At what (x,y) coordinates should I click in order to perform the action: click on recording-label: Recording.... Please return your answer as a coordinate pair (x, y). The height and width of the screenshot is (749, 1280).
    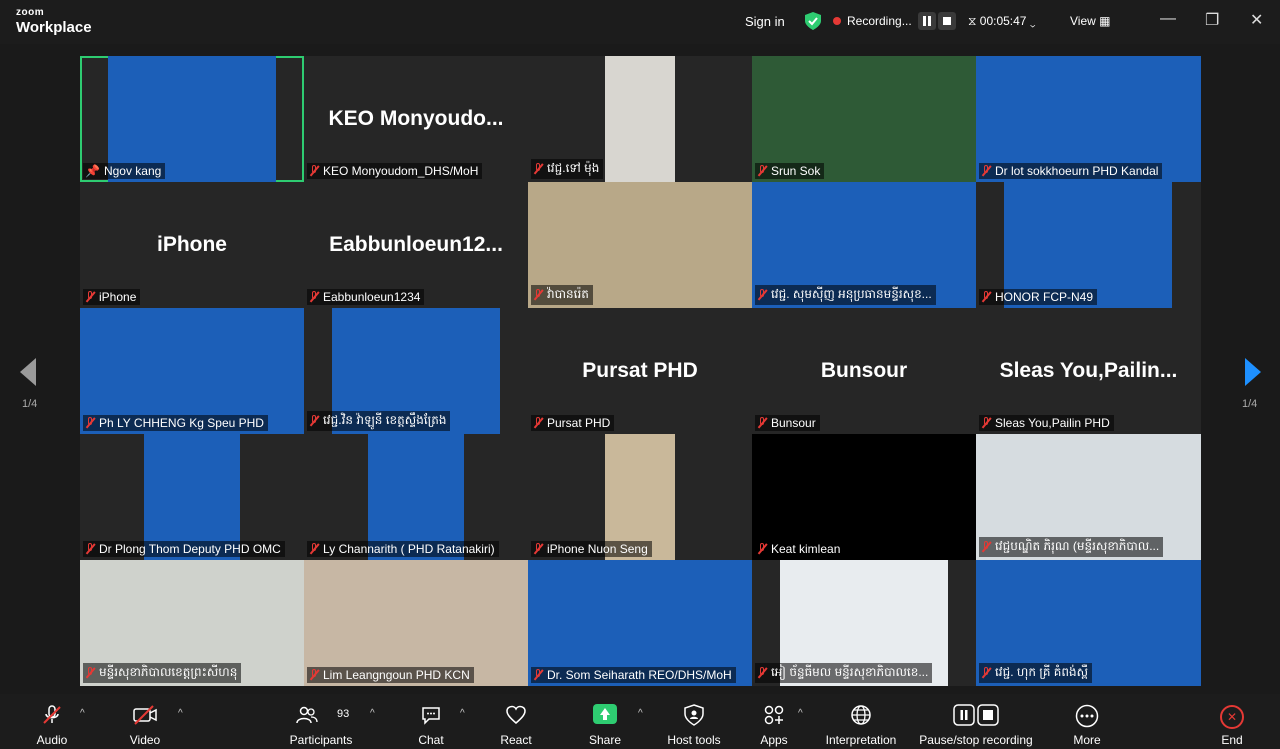
    Looking at the image, I should click on (879, 21).